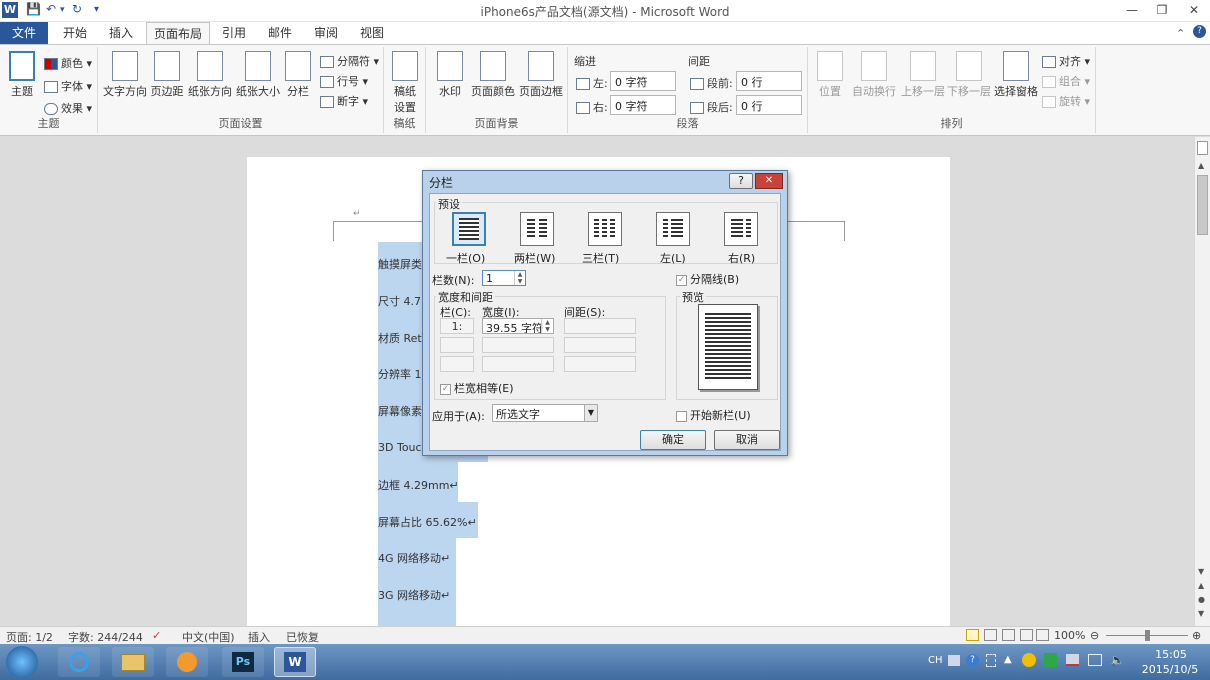 The height and width of the screenshot is (680, 1210). What do you see at coordinates (344, 101) in the screenshot?
I see `hyphenation-button: 断字 ▾` at bounding box center [344, 101].